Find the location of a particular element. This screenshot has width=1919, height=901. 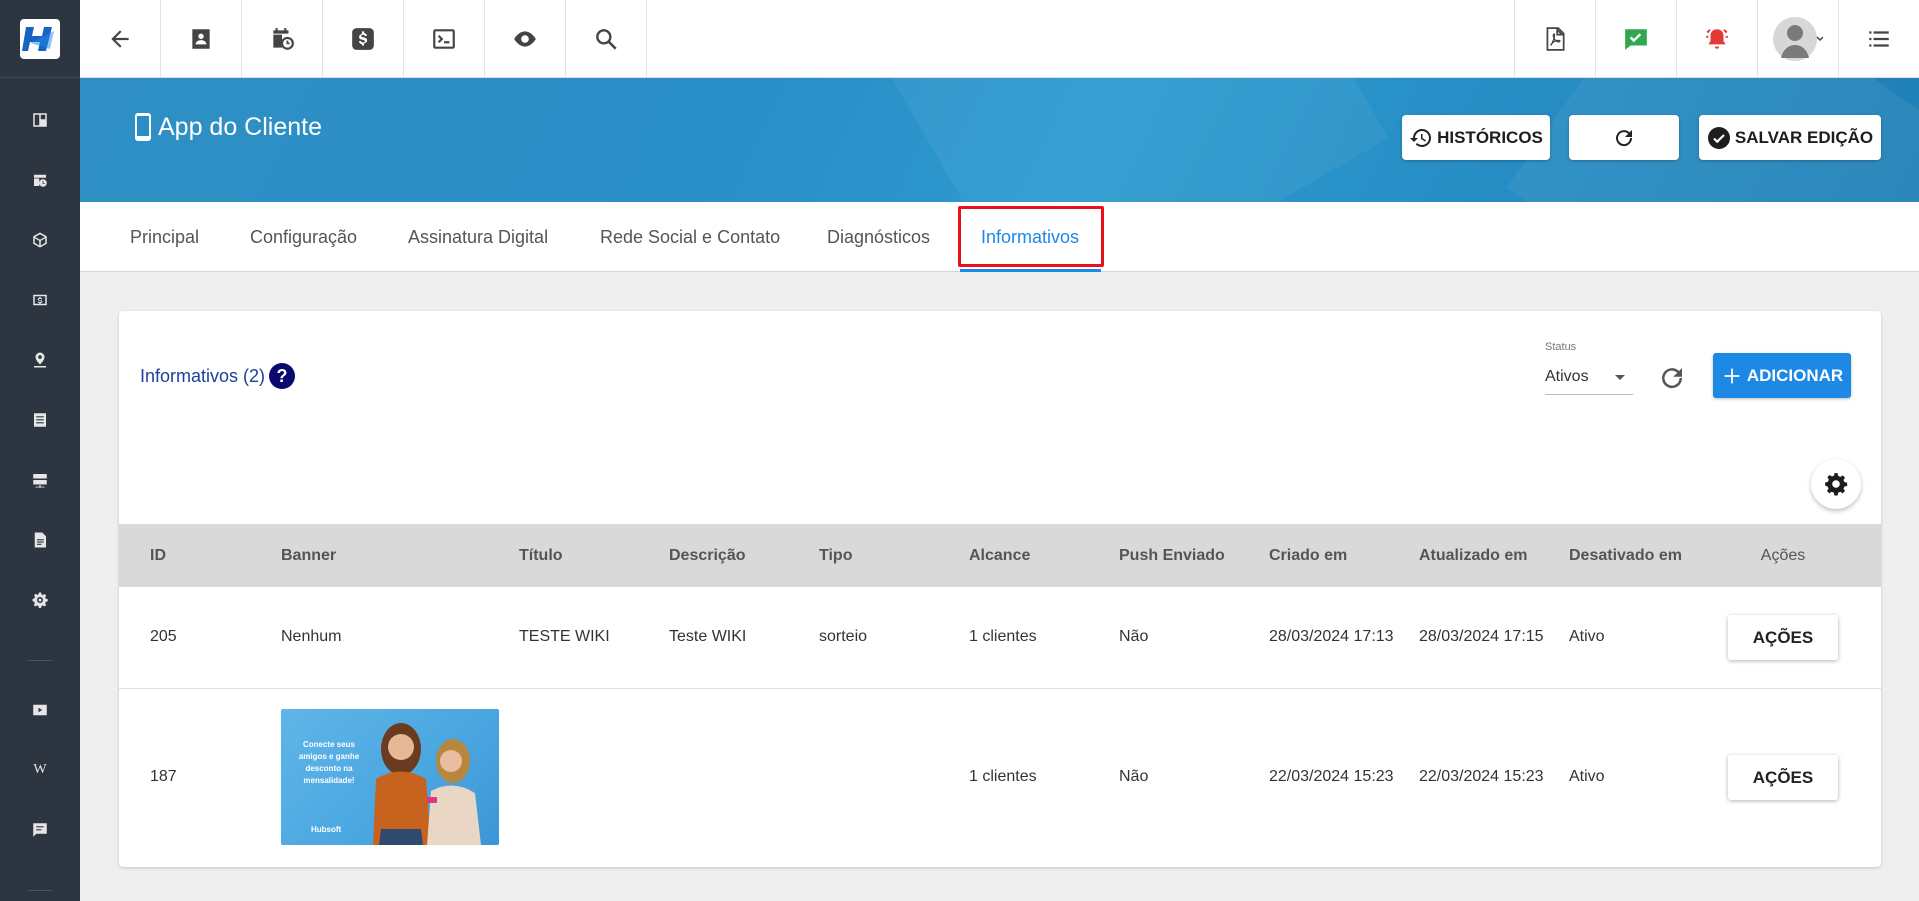

col-descricao: Descrição is located at coordinates (707, 555).